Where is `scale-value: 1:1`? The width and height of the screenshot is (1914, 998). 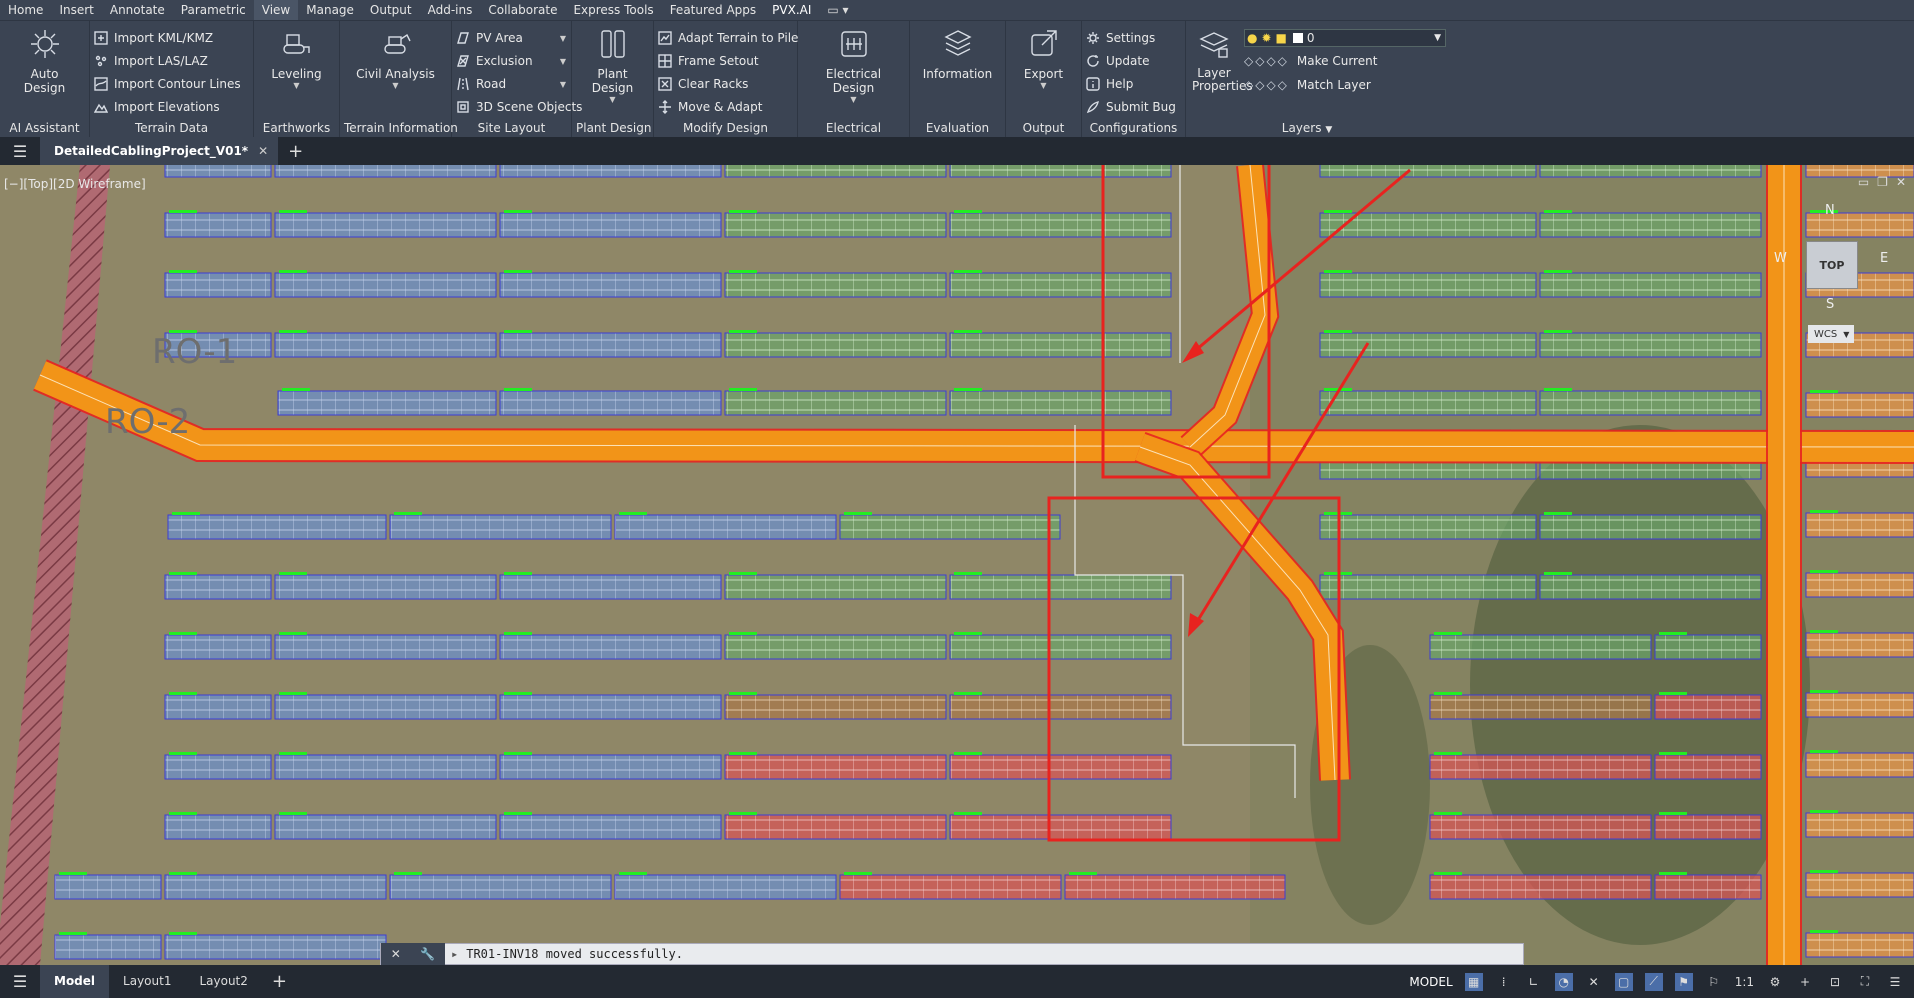
scale-value: 1:1 is located at coordinates (1744, 982).